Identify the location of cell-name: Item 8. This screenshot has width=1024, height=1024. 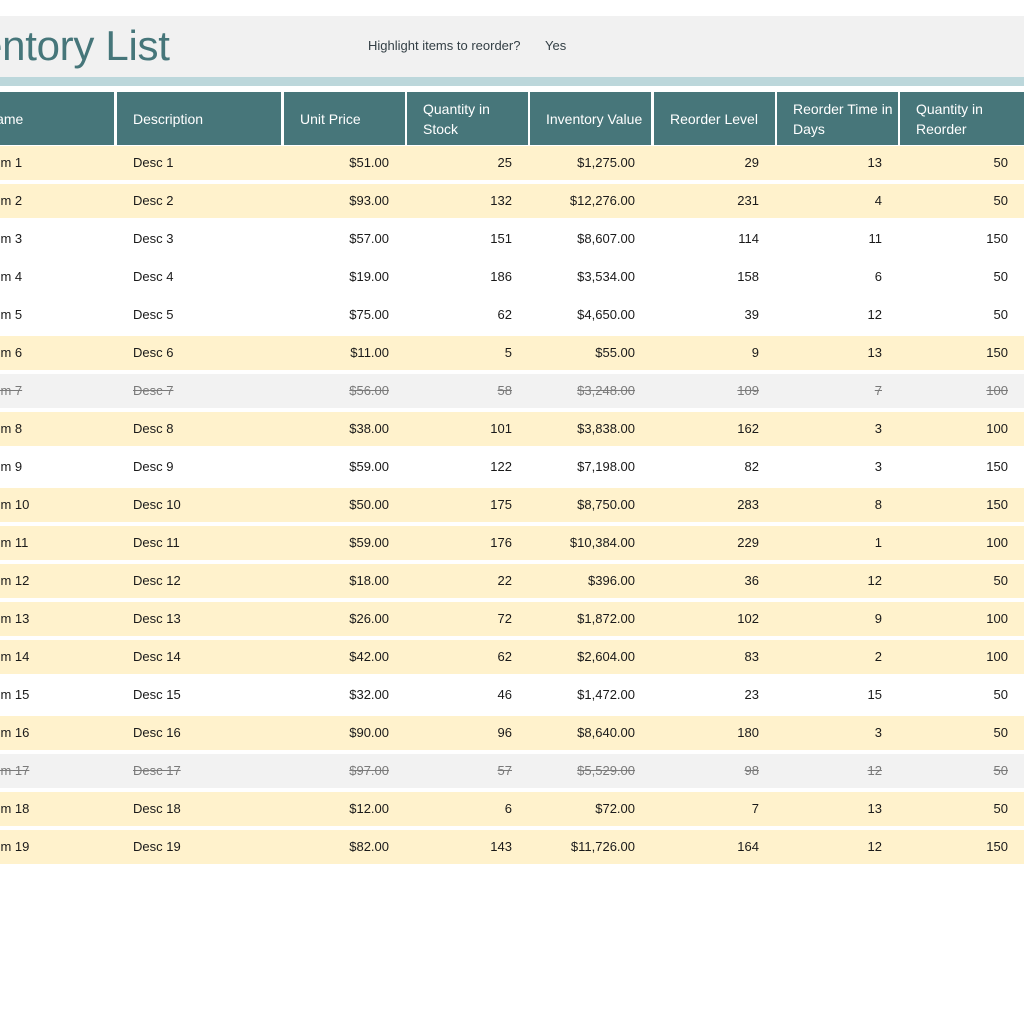
(57, 429).